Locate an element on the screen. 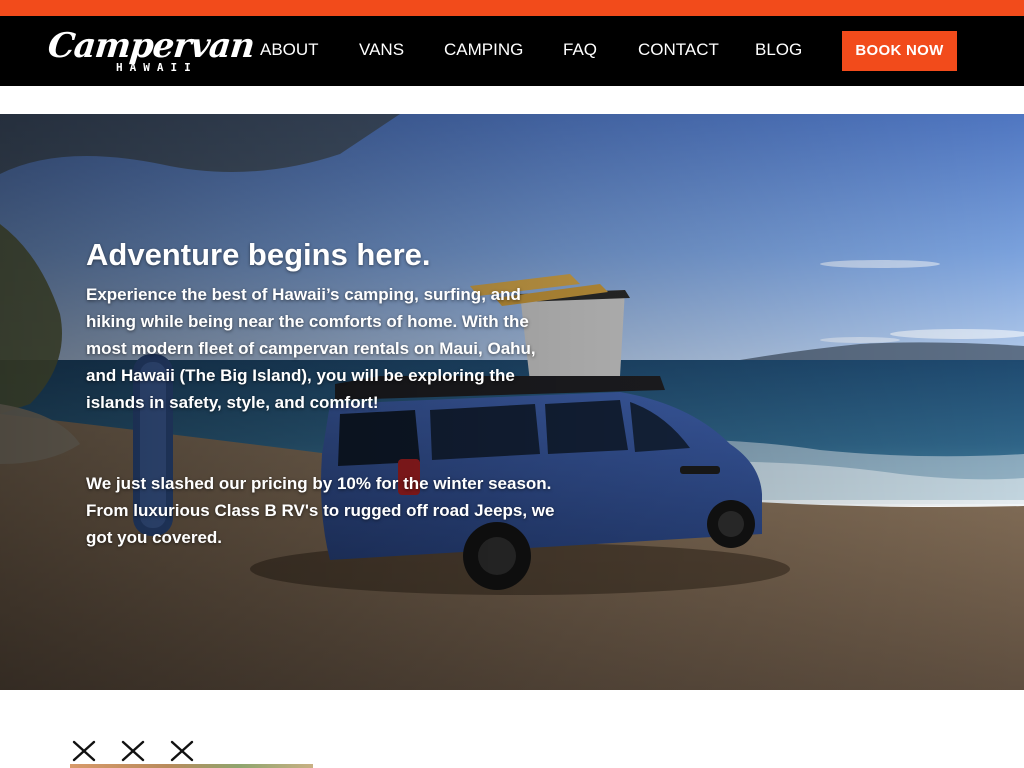 The height and width of the screenshot is (768, 1024). nav-link-vans: VANS is located at coordinates (381, 50).